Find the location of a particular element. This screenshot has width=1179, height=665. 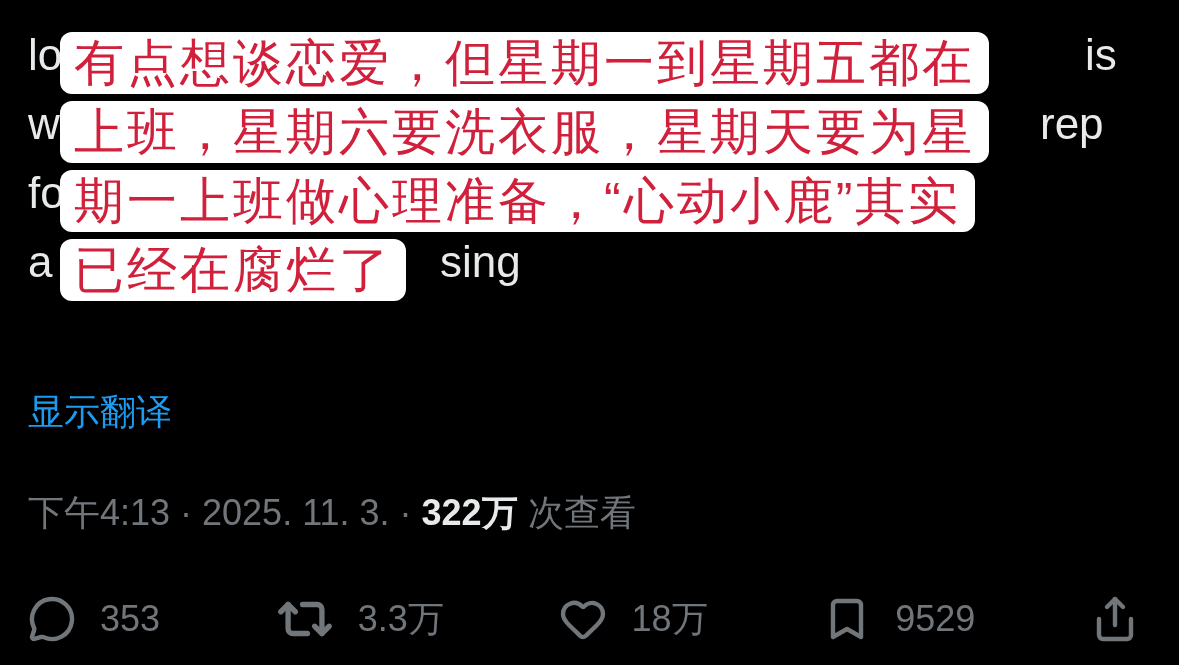

translate-link: 显示翻译 is located at coordinates (100, 412).